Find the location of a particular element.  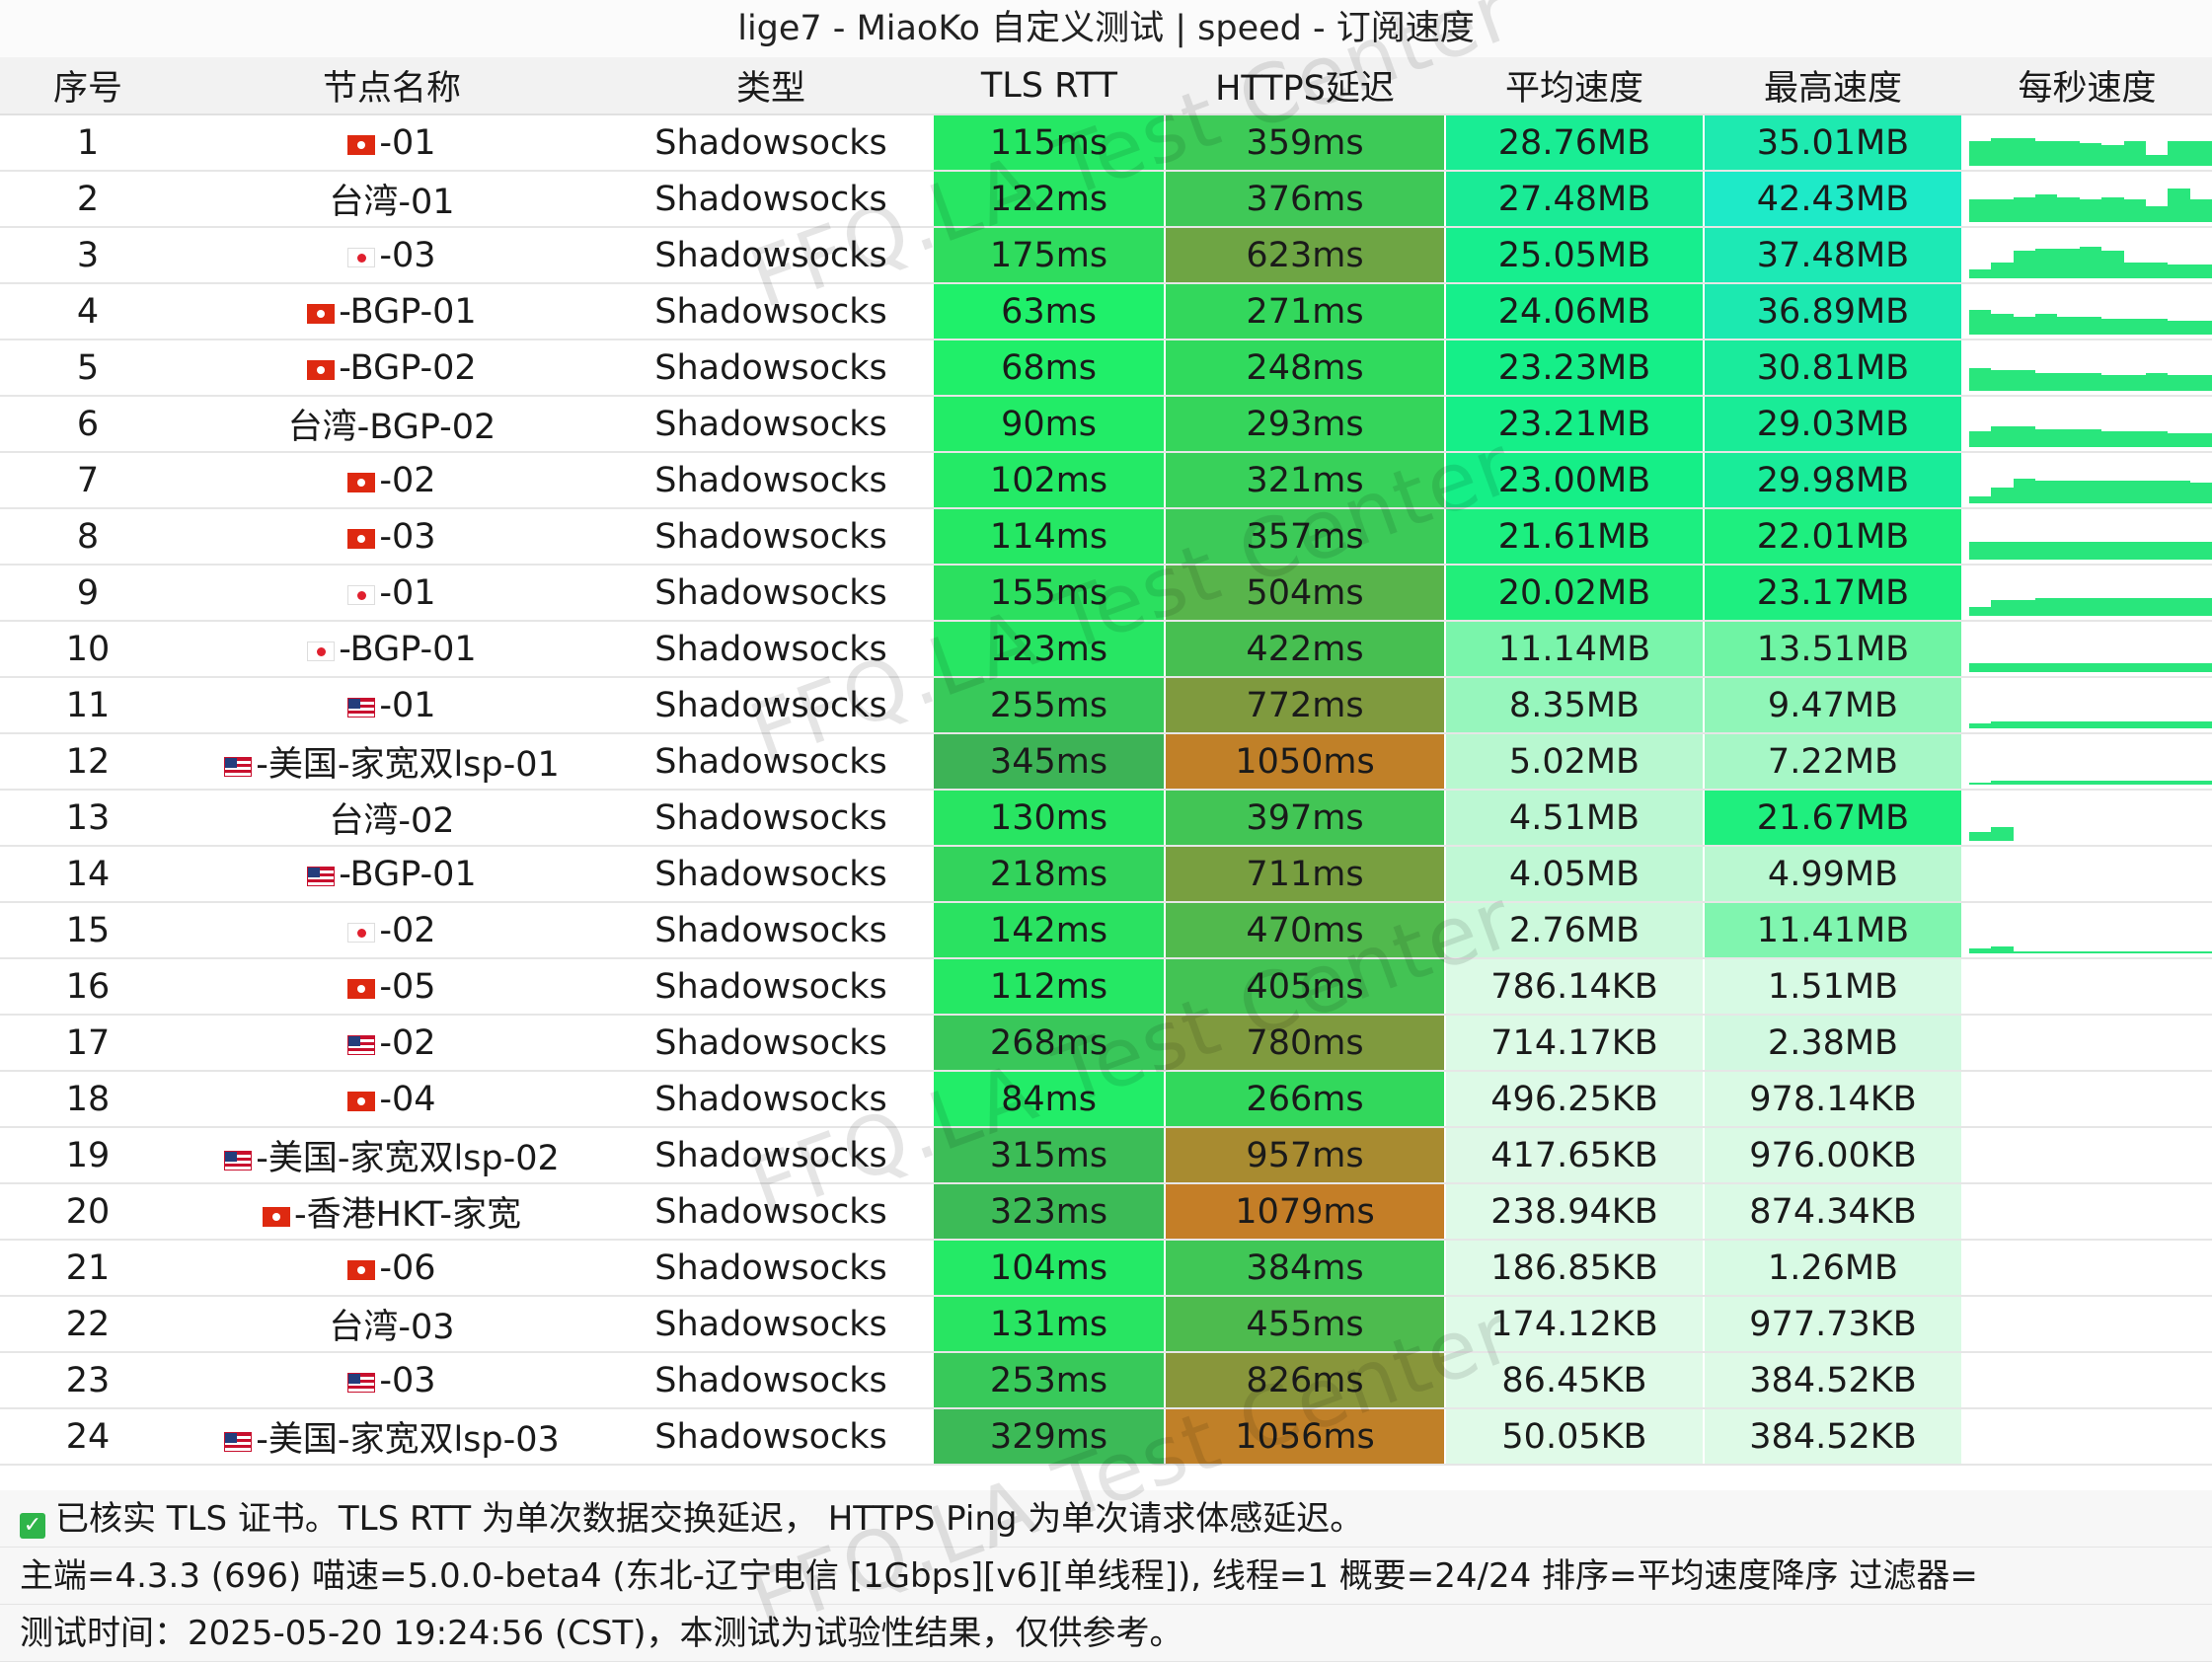

node-name-label: -01 is located at coordinates (407, 592).